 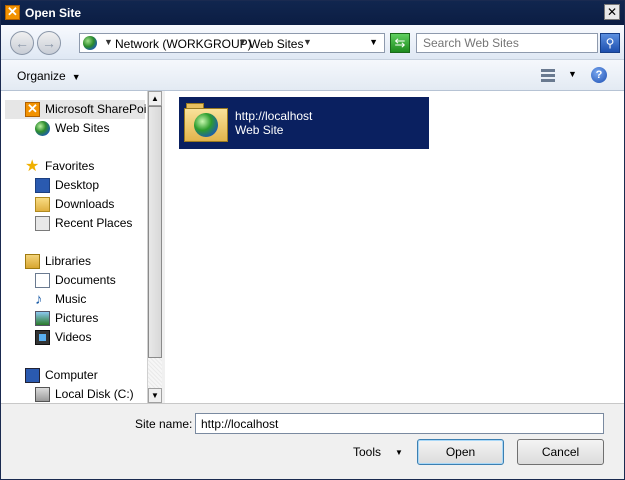 I want to click on organize-button: Organize ▼, so click(x=49, y=76).